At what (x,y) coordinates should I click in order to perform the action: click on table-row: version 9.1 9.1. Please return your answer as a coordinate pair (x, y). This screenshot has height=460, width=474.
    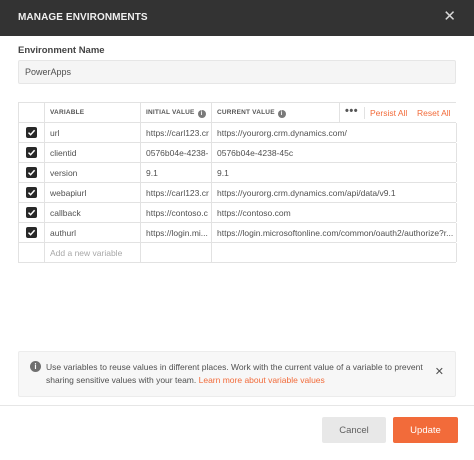
    Looking at the image, I should click on (238, 173).